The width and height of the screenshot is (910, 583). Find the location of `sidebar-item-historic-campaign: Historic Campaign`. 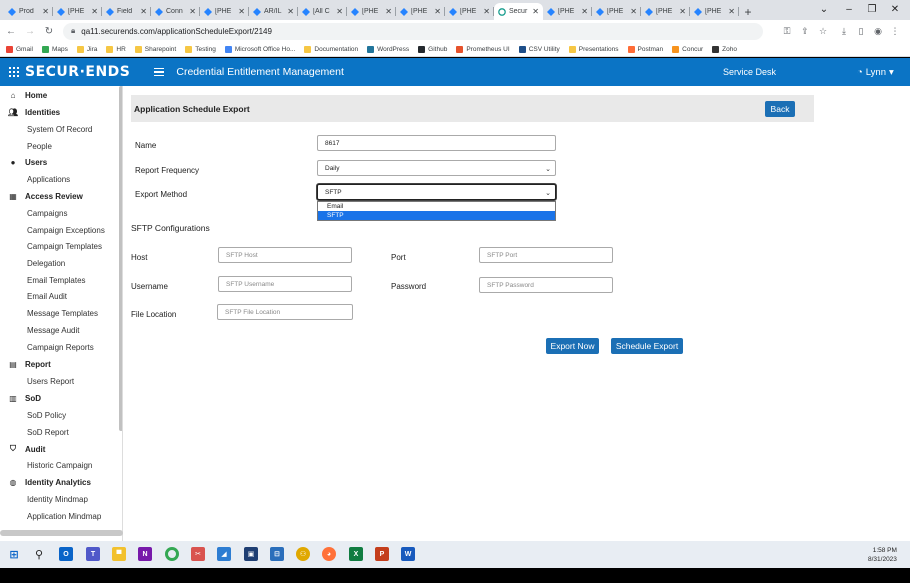

sidebar-item-historic-campaign: Historic Campaign is located at coordinates (59, 465).